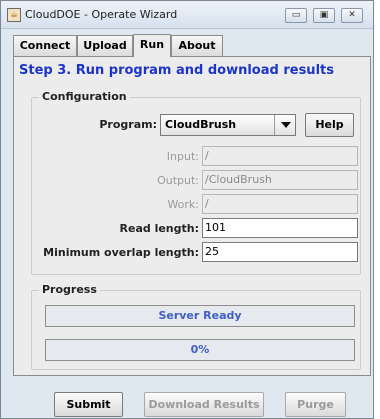 Image resolution: width=380 pixels, height=419 pixels. What do you see at coordinates (324, 15) in the screenshot?
I see `maximize-icon: ▣` at bounding box center [324, 15].